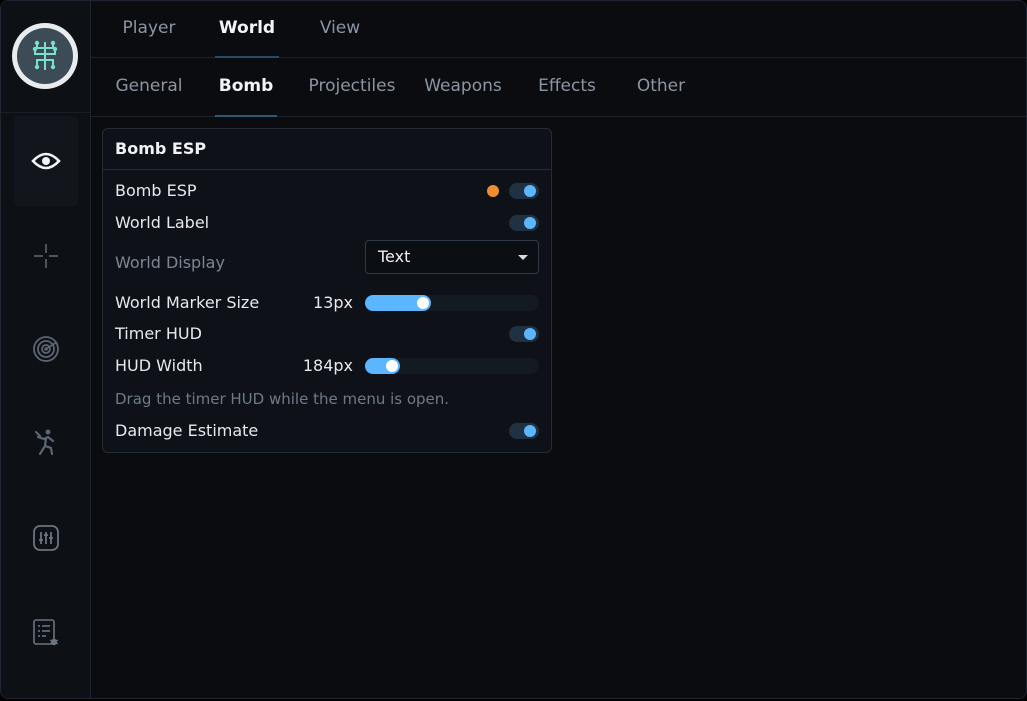 This screenshot has height=701, width=1027. What do you see at coordinates (327, 334) in the screenshot?
I see `timer-hud-row: Timer HUD` at bounding box center [327, 334].